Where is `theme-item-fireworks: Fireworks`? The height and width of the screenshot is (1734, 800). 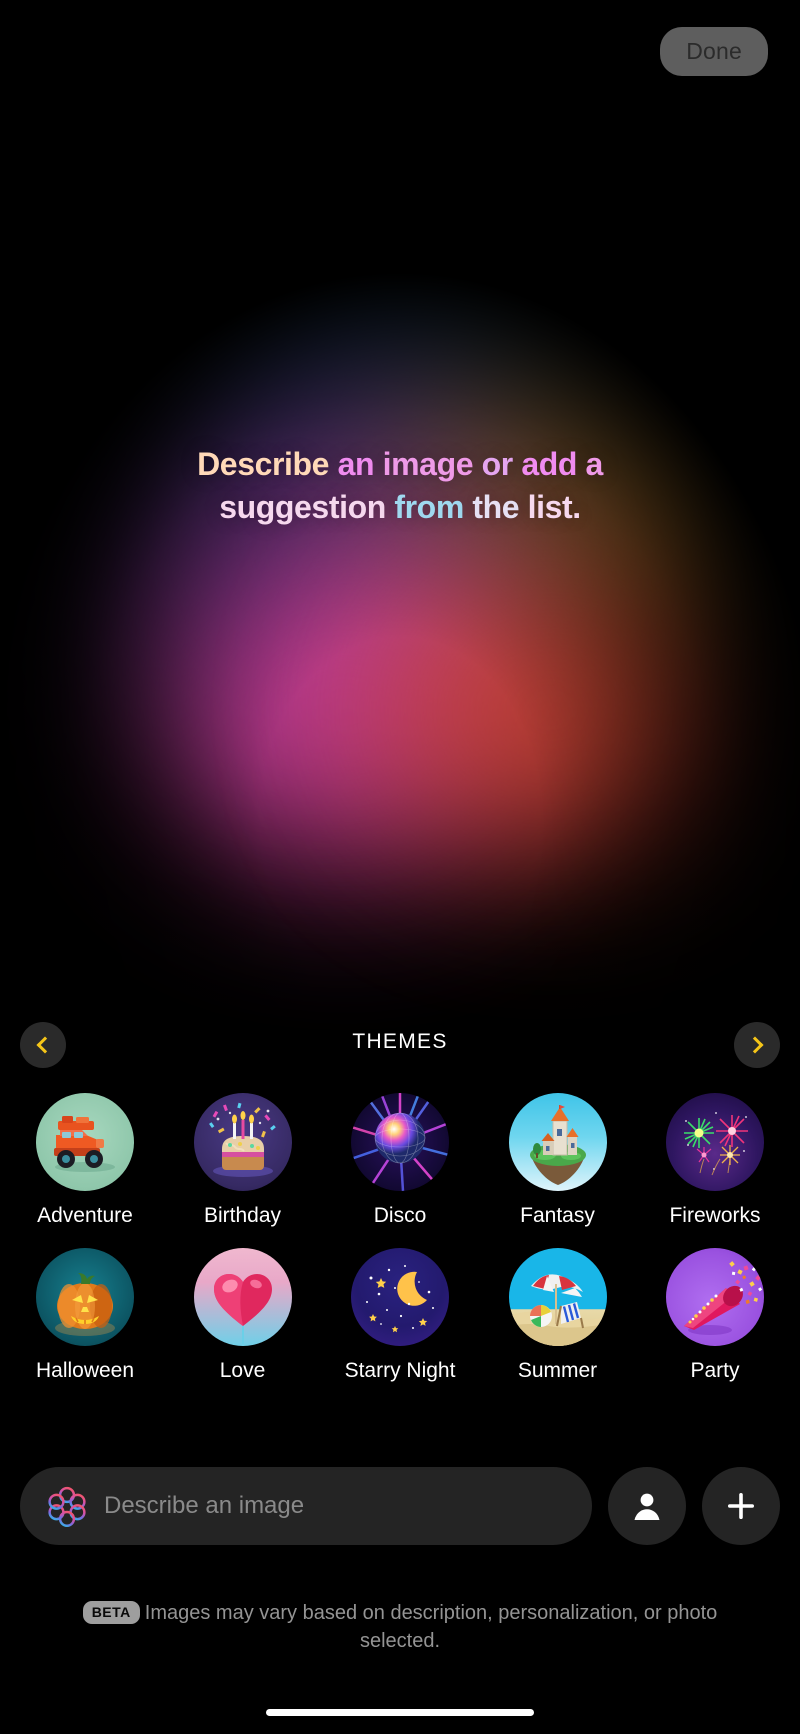 theme-item-fireworks: Fireworks is located at coordinates (715, 1160).